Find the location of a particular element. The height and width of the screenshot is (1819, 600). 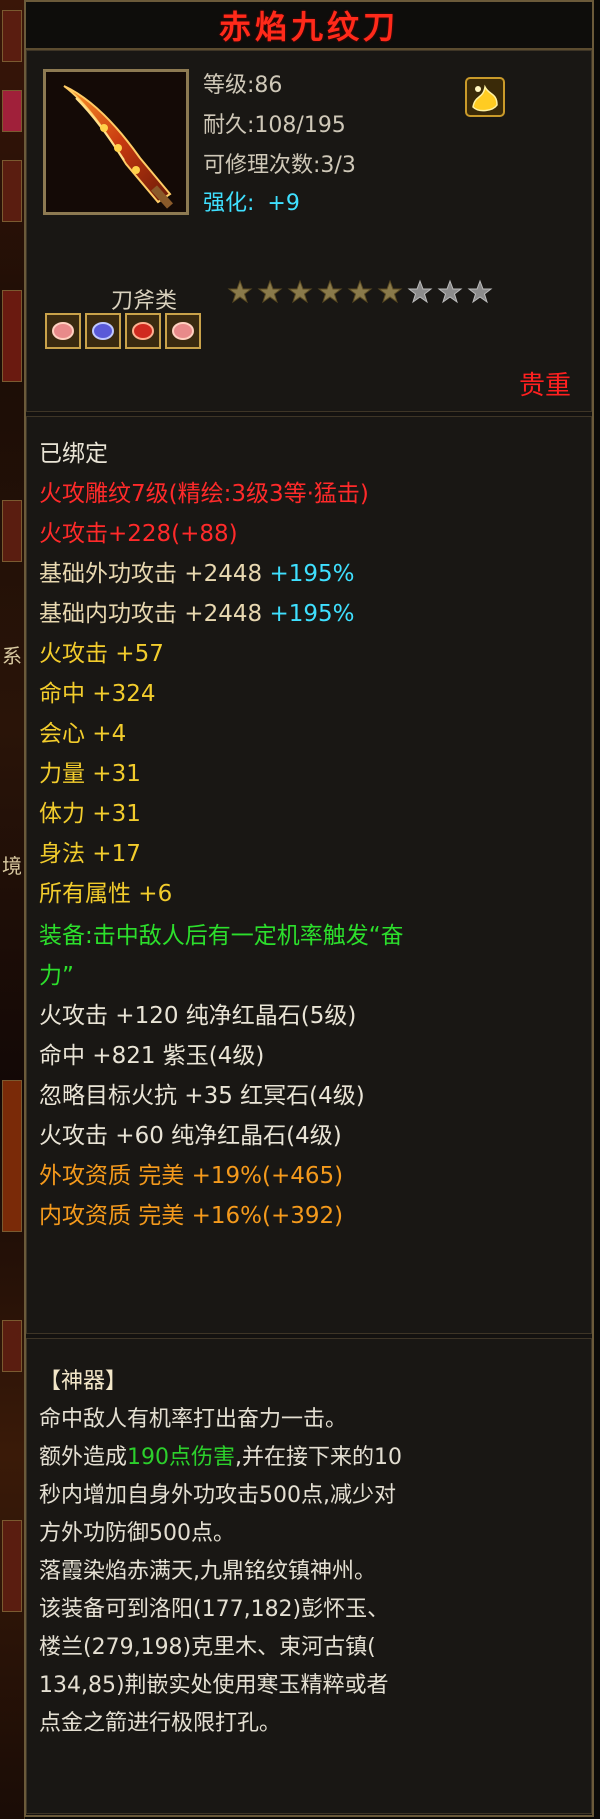

base-ext-attack: 基础外功攻击 +2448 +195% is located at coordinates (196, 574).